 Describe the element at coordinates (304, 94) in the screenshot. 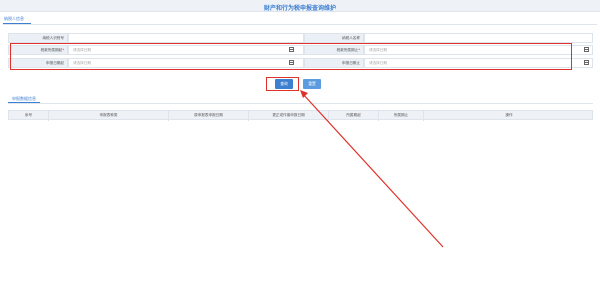

I see `arrow-head` at that location.